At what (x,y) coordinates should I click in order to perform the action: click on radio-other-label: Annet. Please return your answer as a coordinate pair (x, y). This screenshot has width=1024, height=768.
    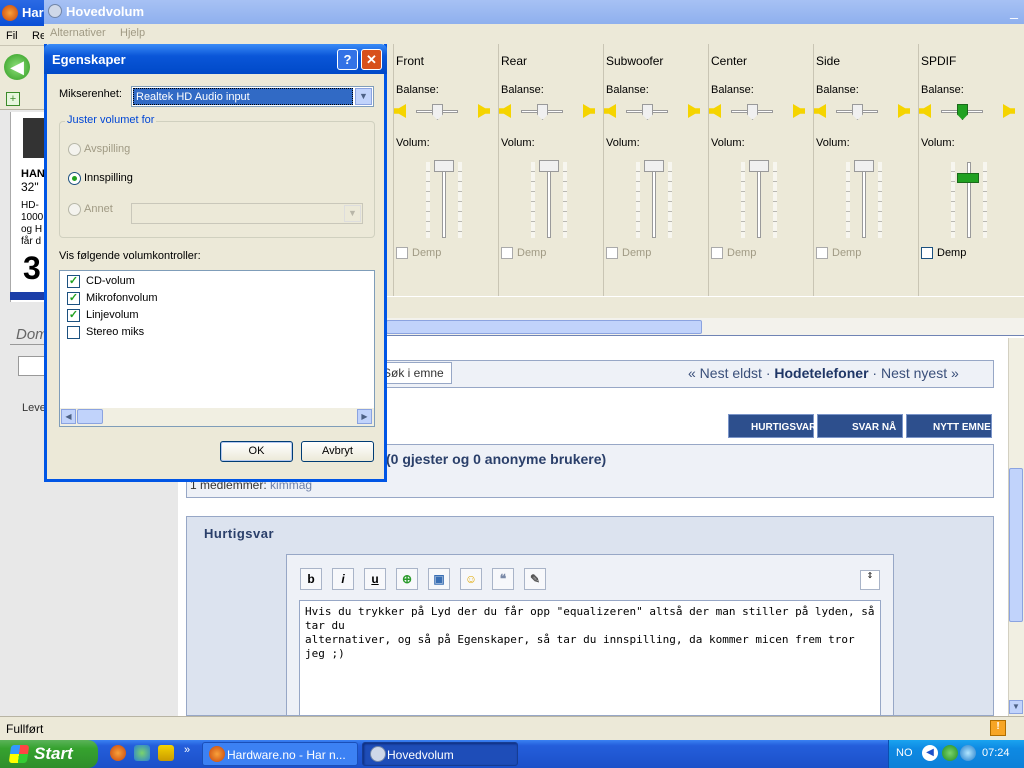
    Looking at the image, I should click on (98, 209).